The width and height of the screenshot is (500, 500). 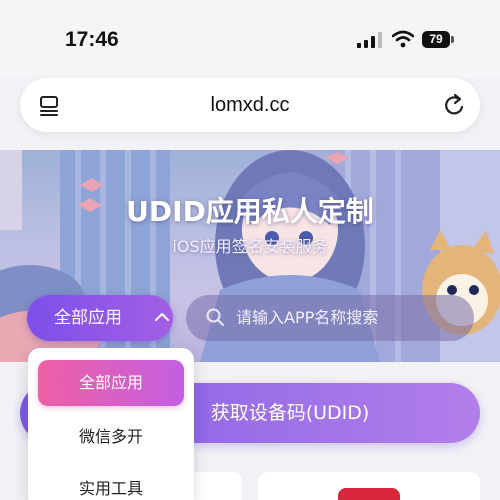 I want to click on cellular-signal-icon, so click(x=369, y=40).